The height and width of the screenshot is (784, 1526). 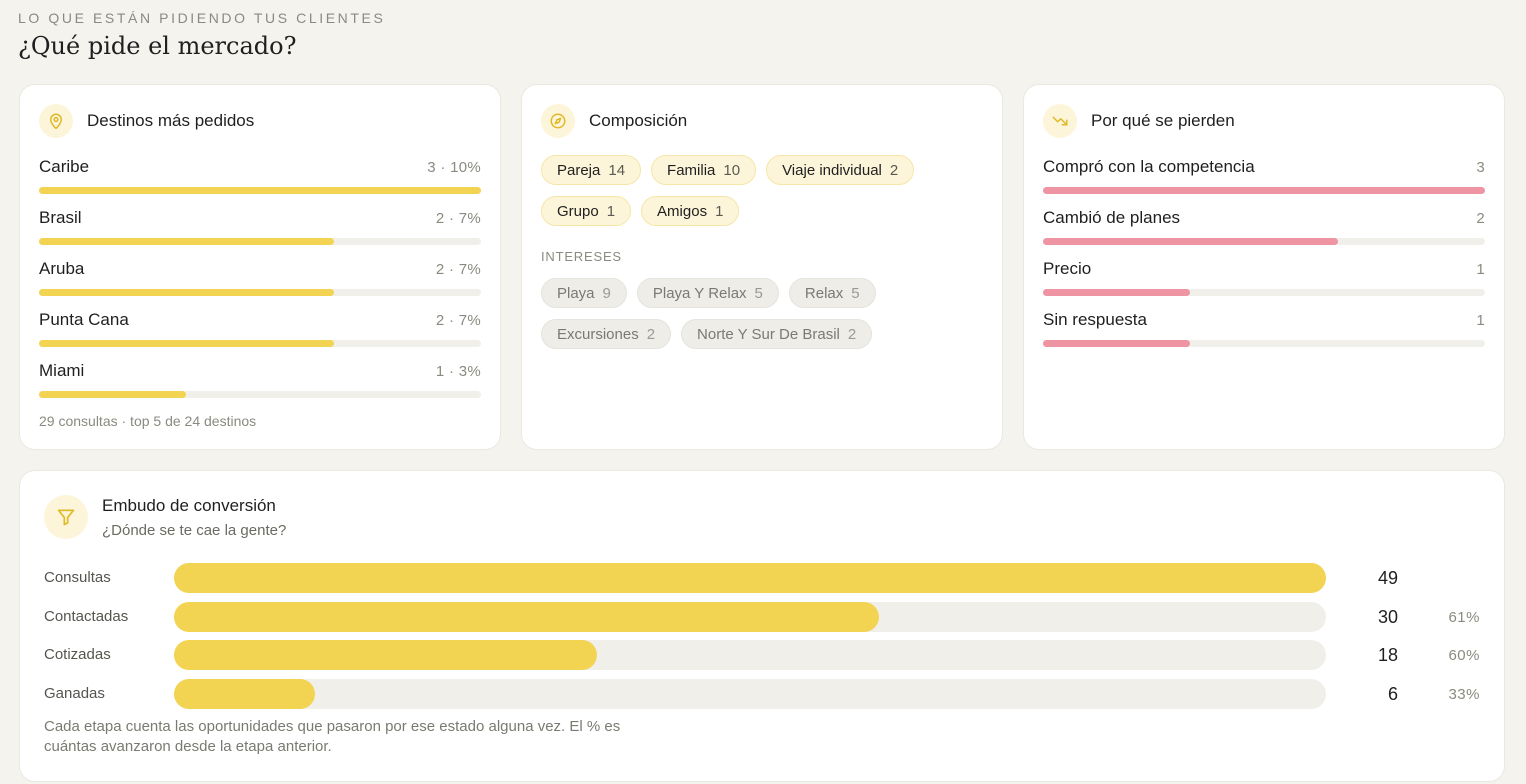 What do you see at coordinates (56, 121) in the screenshot?
I see `map-pin-icon` at bounding box center [56, 121].